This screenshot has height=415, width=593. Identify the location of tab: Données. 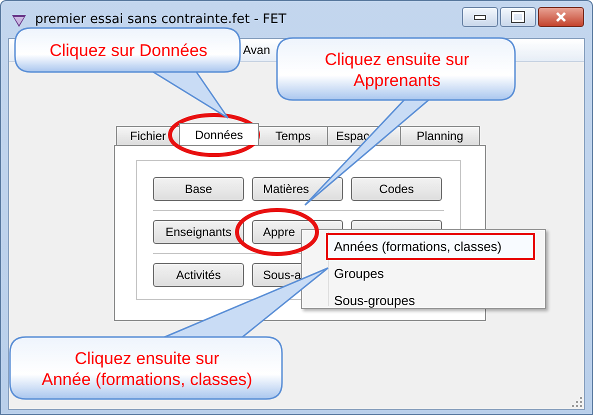
(219, 134).